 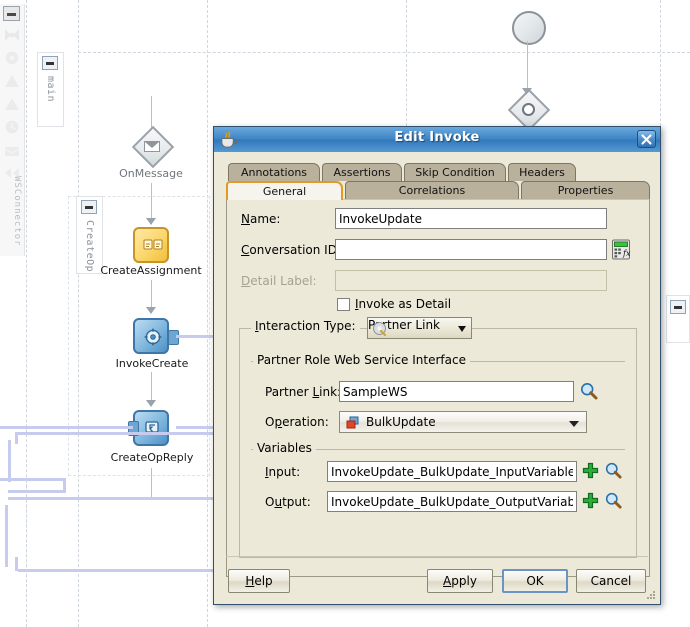 What do you see at coordinates (589, 391) in the screenshot?
I see `partner-link-browse-magnifier-icon` at bounding box center [589, 391].